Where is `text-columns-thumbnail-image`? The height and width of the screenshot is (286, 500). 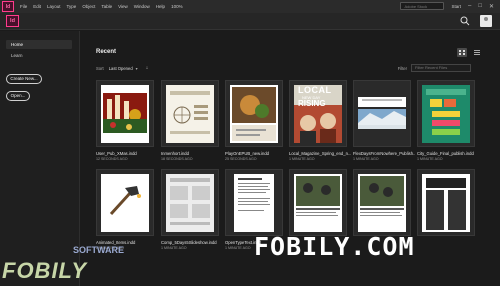 text-columns-thumbnail-image is located at coordinates (446, 203).